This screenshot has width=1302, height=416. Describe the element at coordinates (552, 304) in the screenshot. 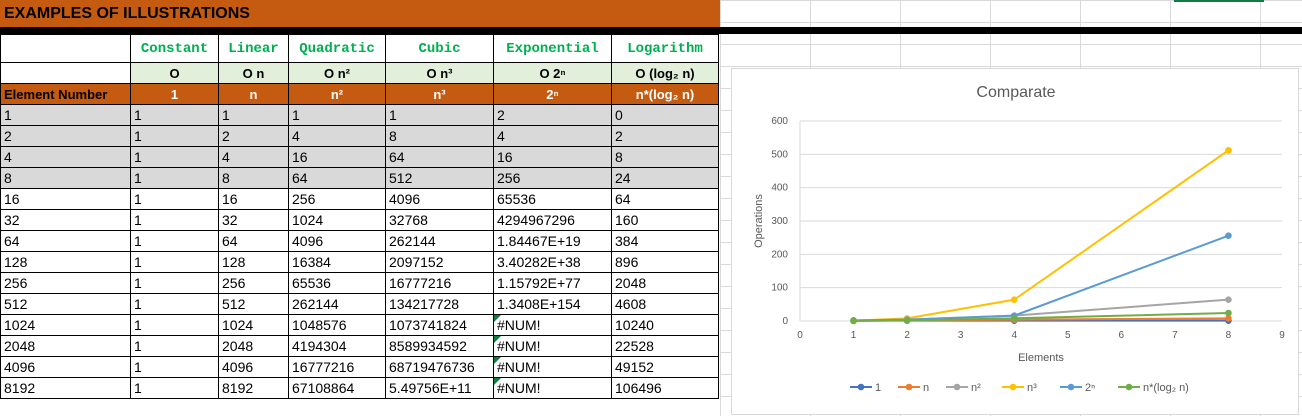

I see `table-cell: 1.3408E+154` at that location.